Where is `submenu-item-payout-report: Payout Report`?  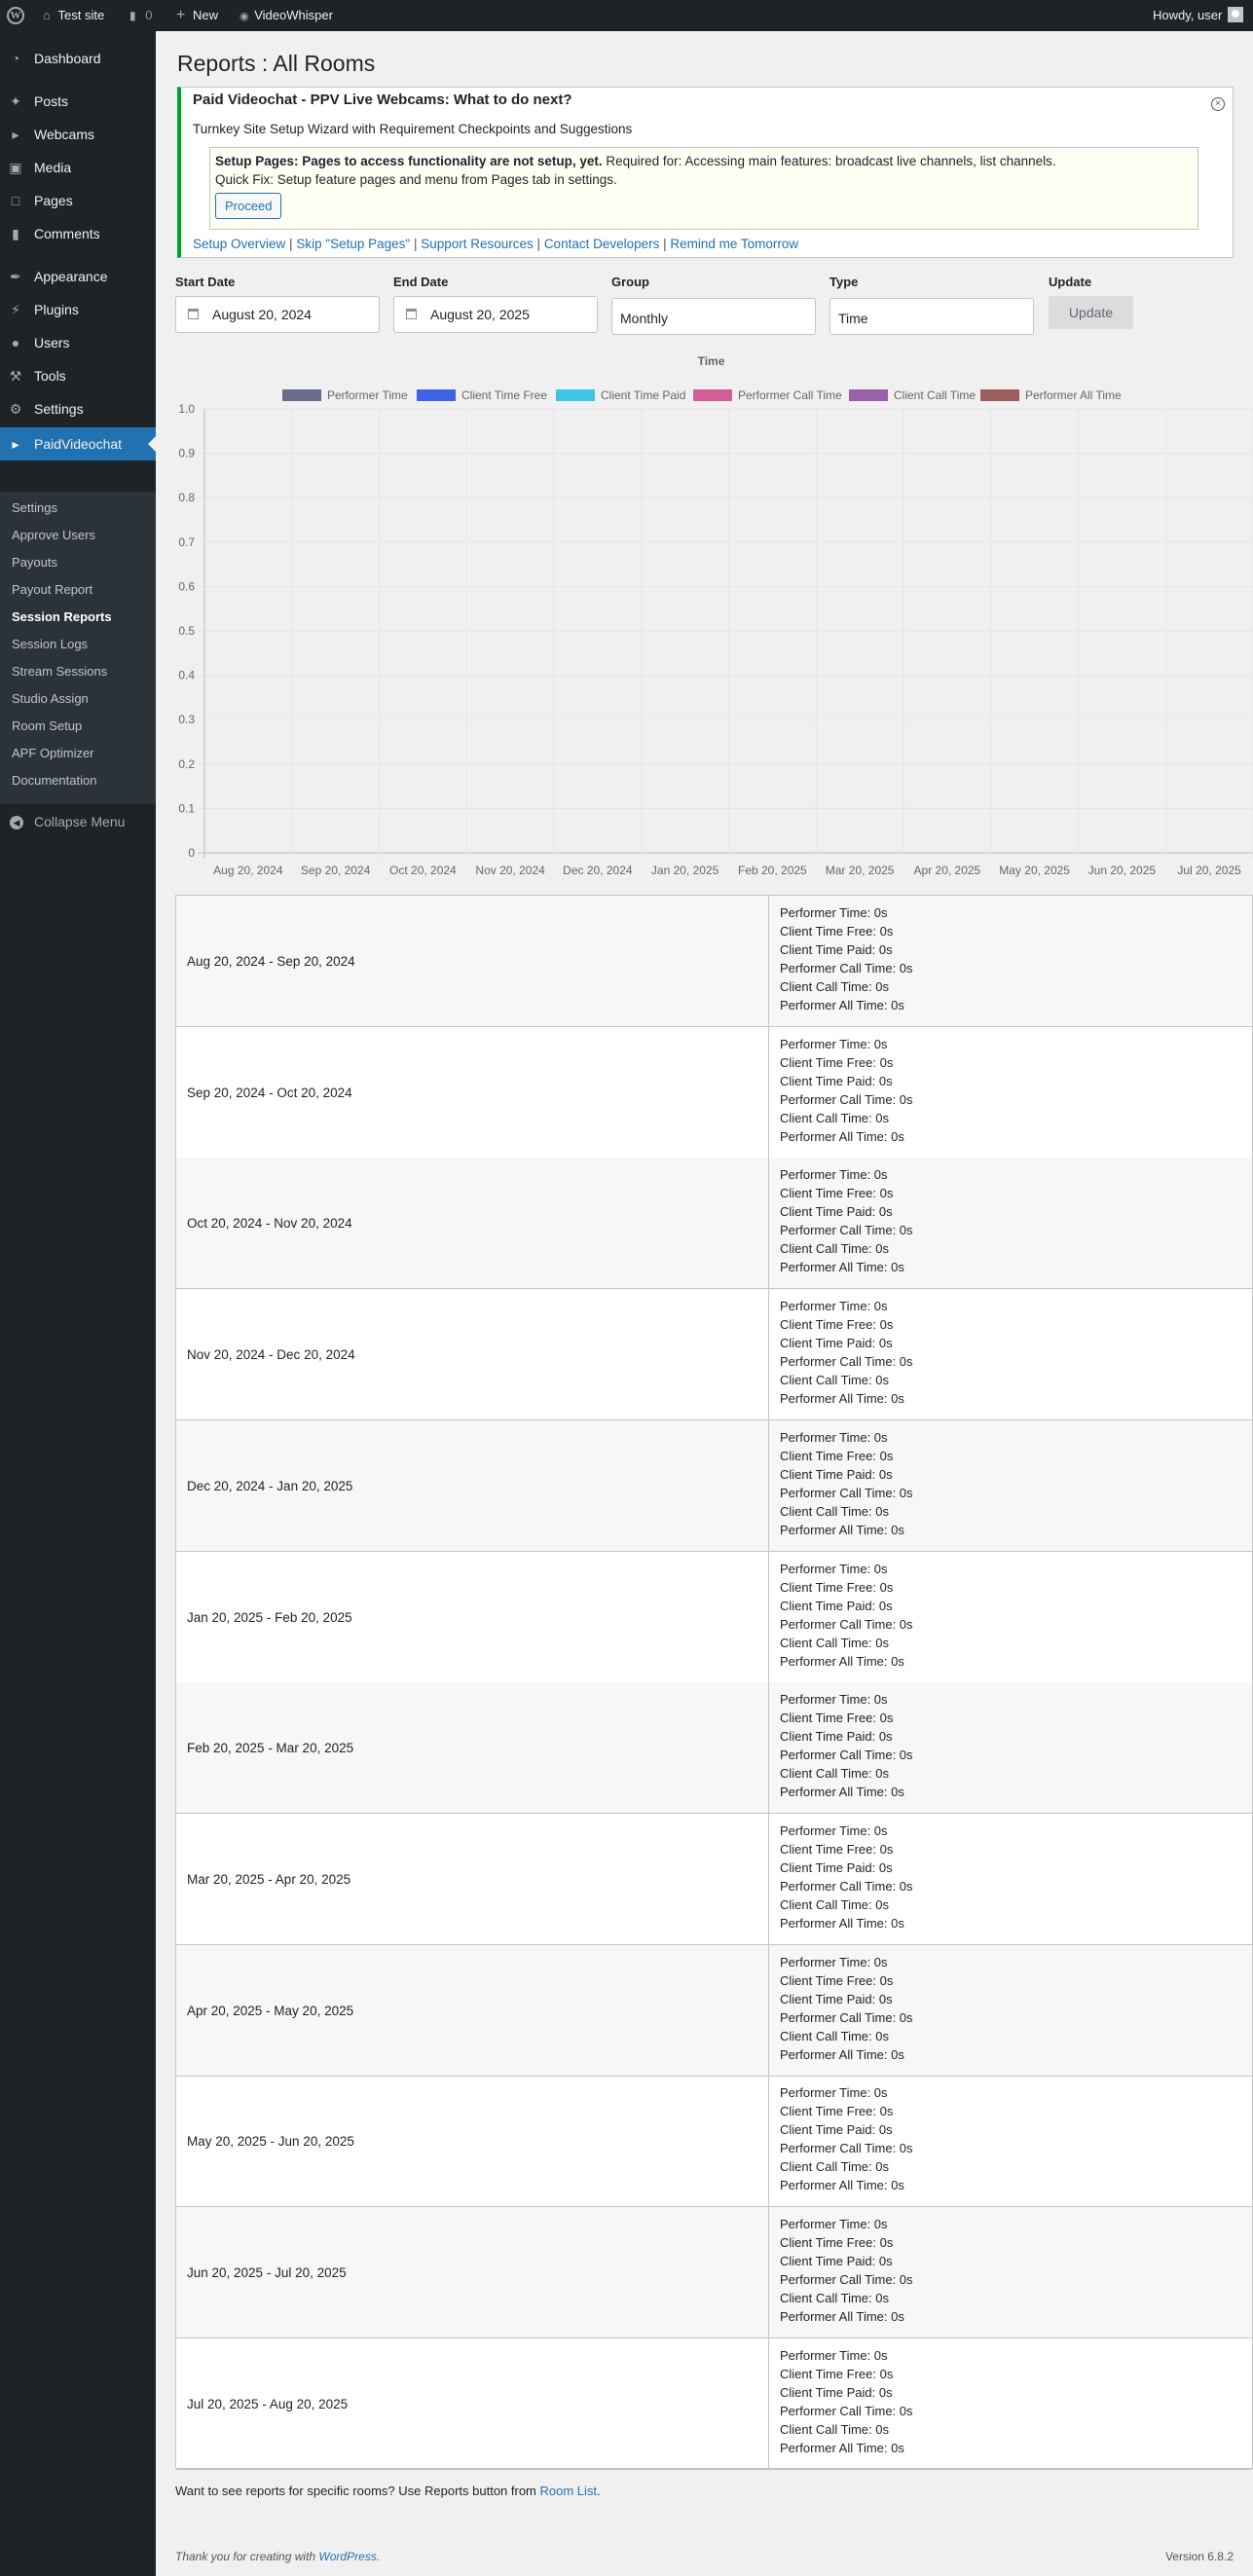
submenu-item-payout-report: Payout Report is located at coordinates (52, 590).